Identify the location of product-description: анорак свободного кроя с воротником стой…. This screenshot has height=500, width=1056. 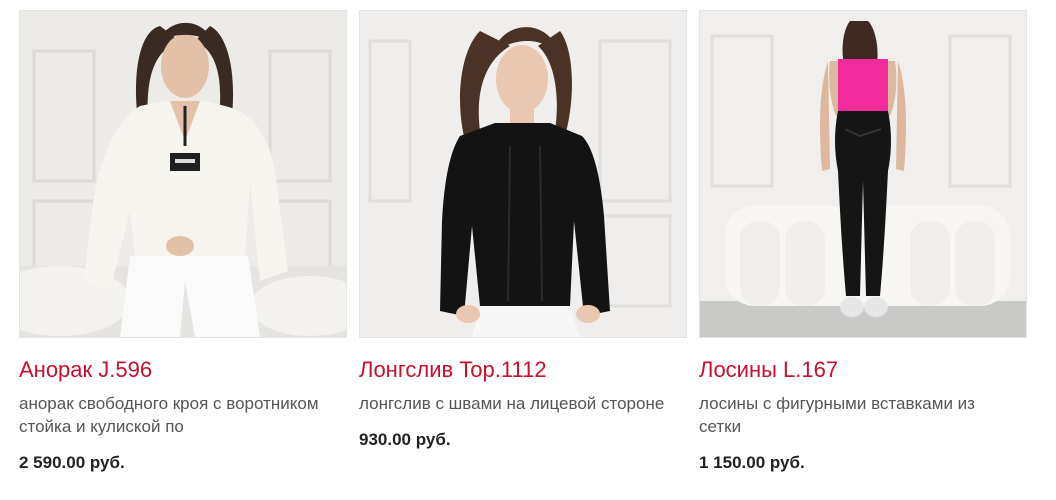
(169, 415).